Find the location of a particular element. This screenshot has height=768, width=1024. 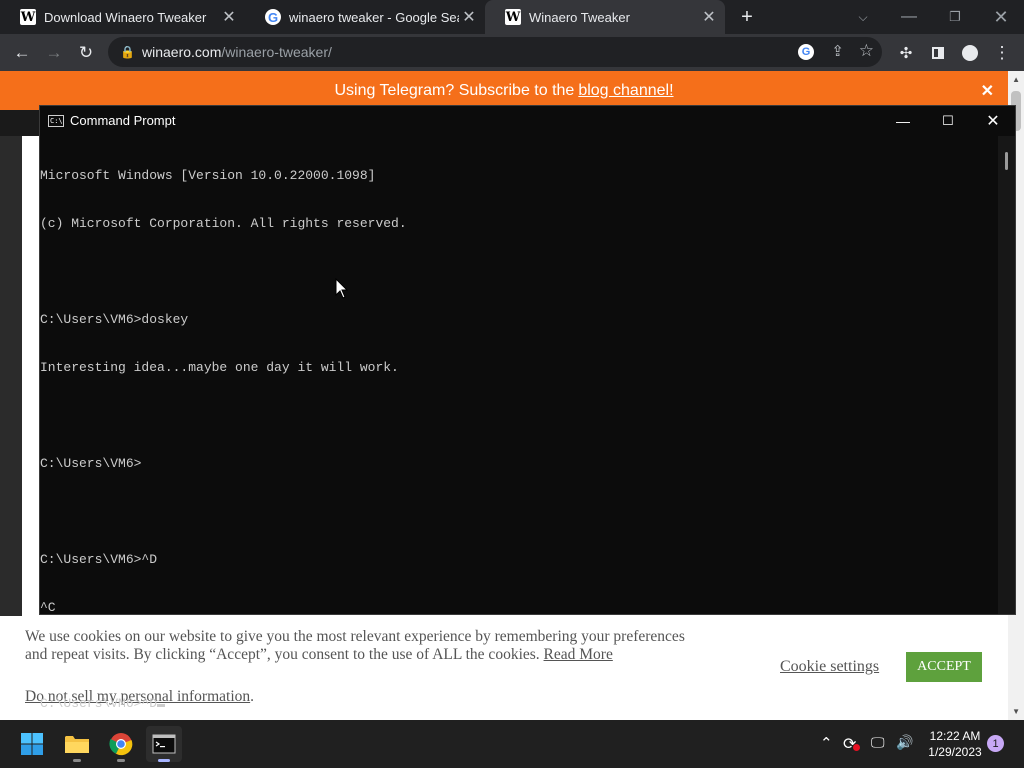

mouse-pointer-icon is located at coordinates (342, 288).